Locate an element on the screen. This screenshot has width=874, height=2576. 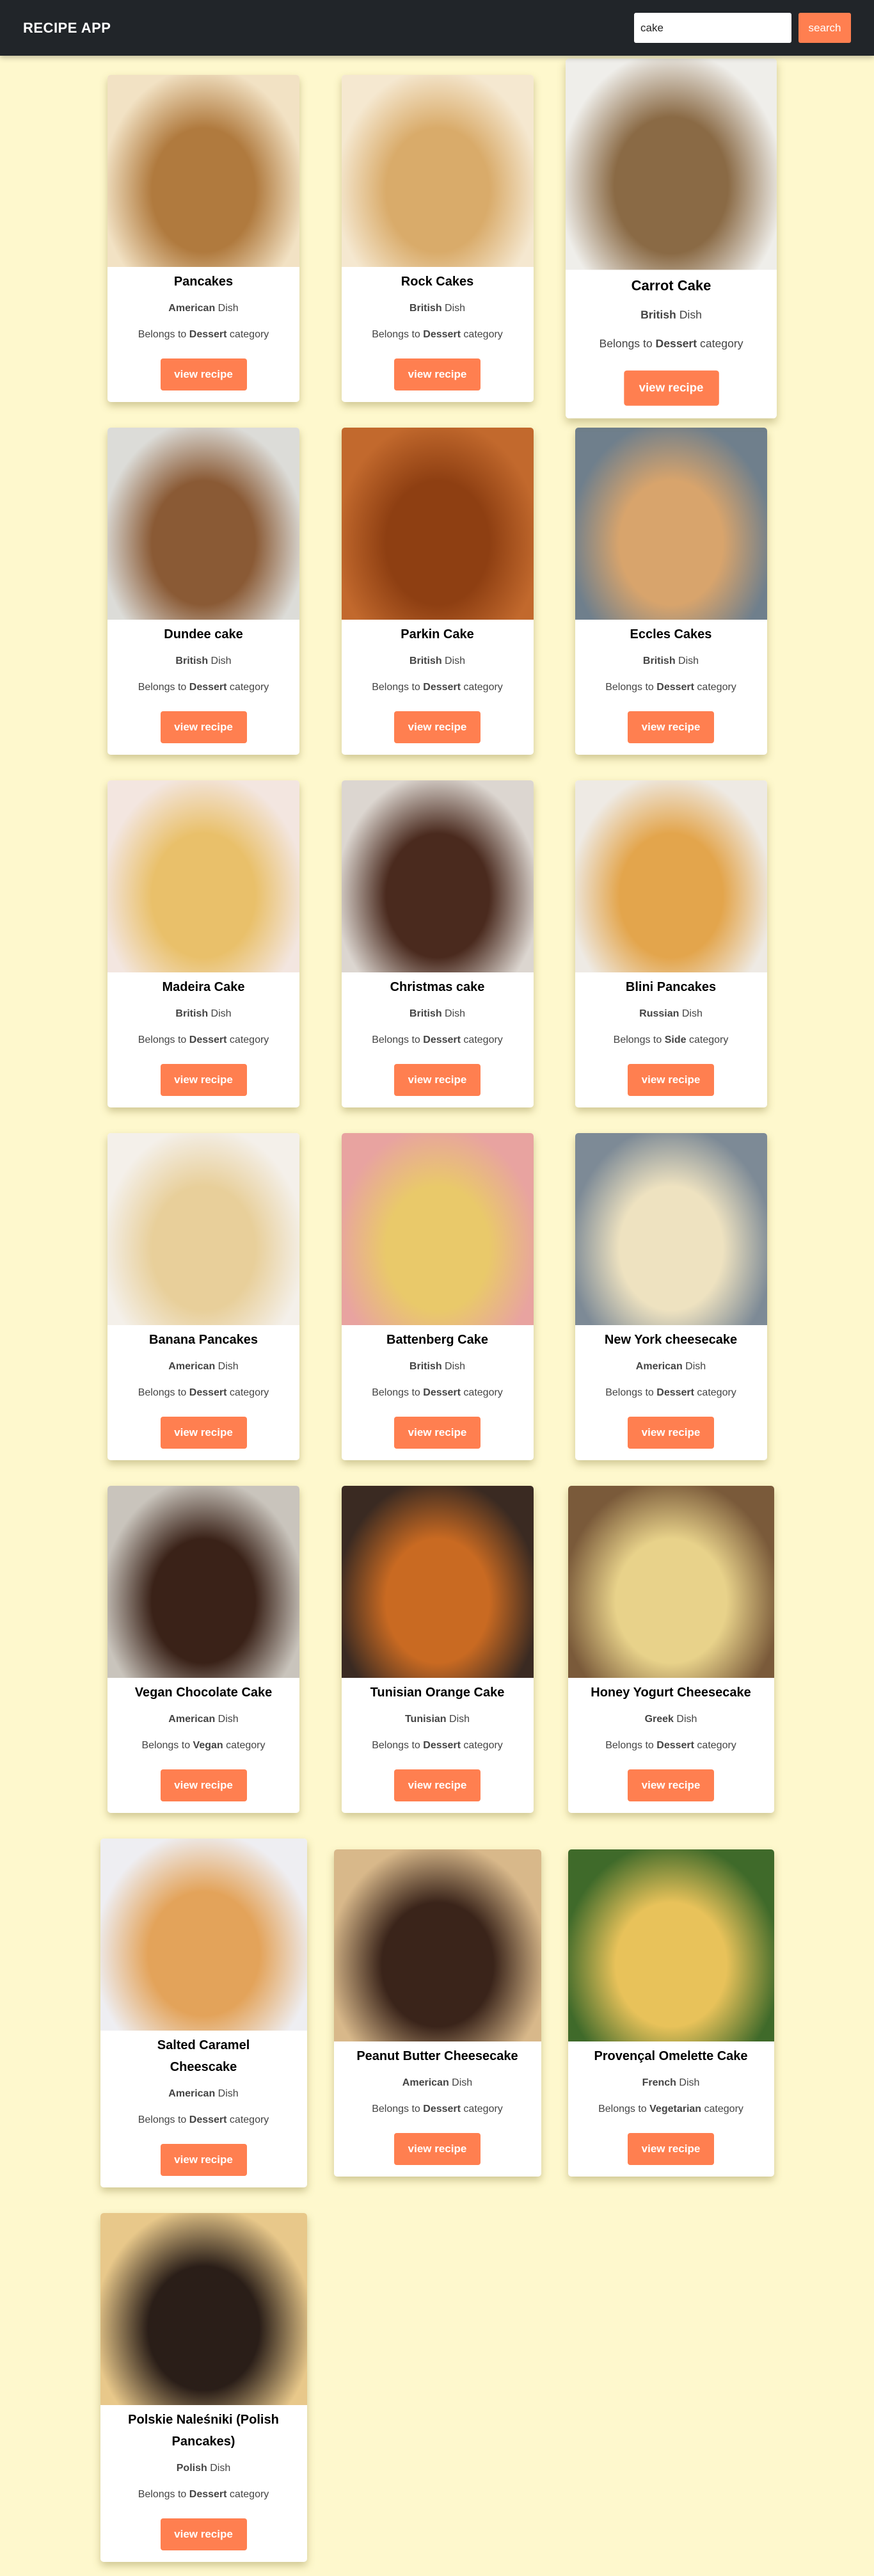
recipe-title: Provençal Omelette Cake is located at coordinates (671, 2056).